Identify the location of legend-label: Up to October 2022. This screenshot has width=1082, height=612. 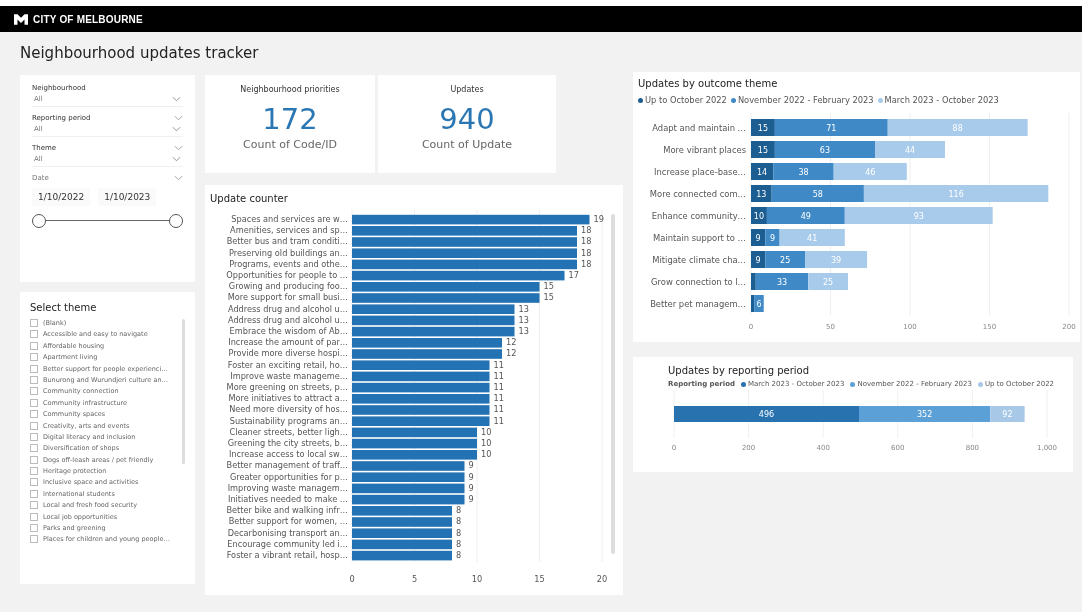
(686, 100).